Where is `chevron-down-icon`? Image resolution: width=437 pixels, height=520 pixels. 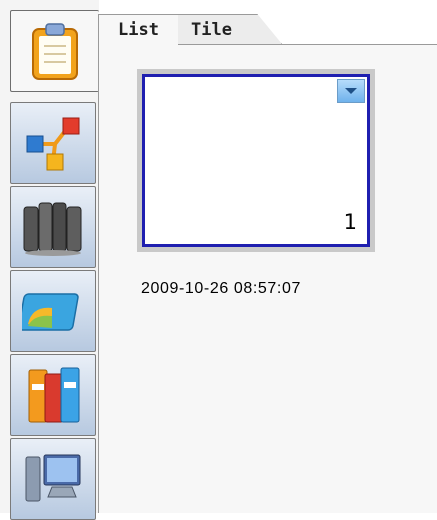 chevron-down-icon is located at coordinates (351, 91).